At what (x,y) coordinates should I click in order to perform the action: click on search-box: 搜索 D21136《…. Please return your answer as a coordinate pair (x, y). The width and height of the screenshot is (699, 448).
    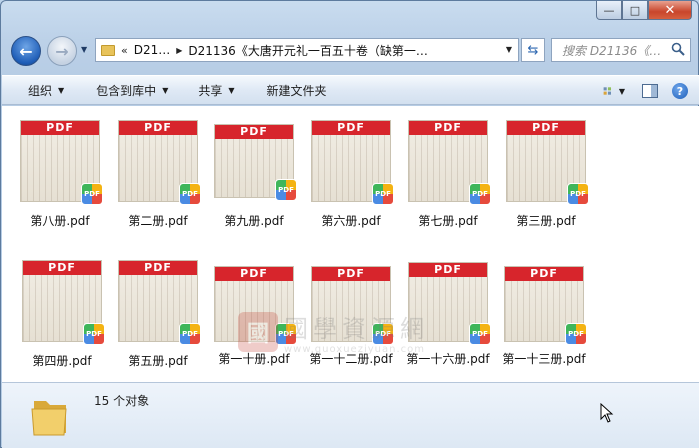
    Looking at the image, I should click on (621, 50).